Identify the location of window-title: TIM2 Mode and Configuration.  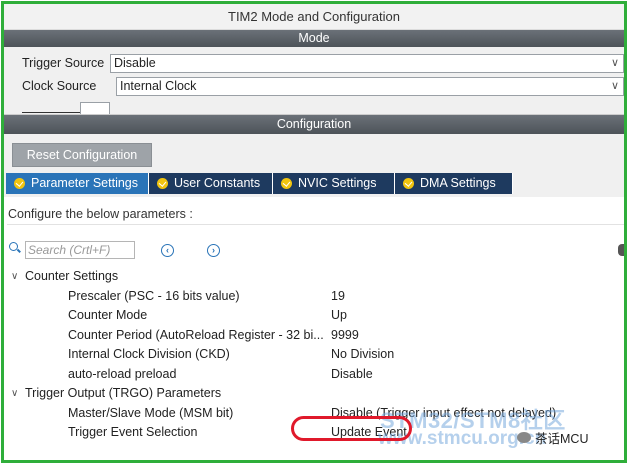
(314, 17).